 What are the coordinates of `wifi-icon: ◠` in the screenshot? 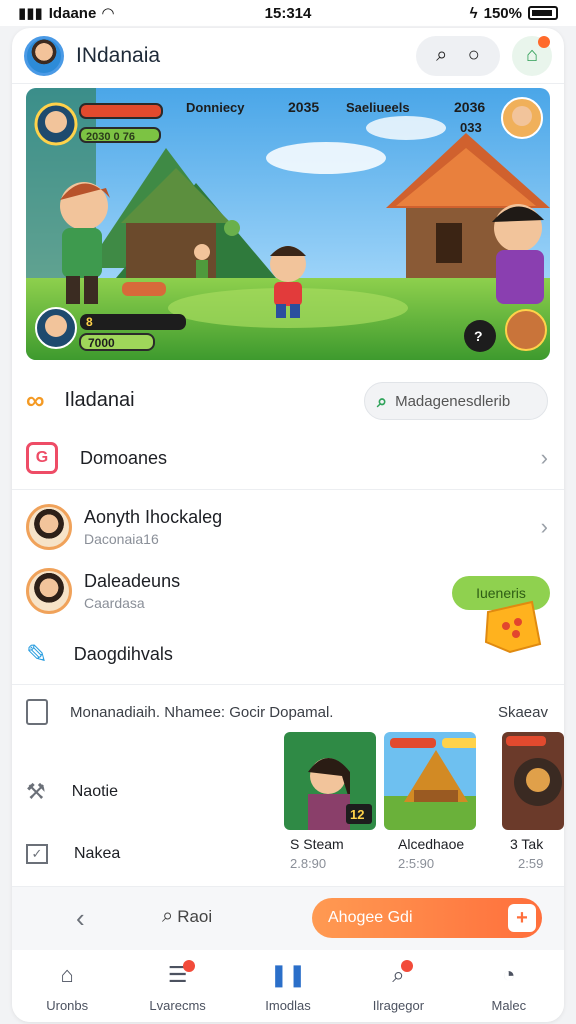 It's located at (108, 13).